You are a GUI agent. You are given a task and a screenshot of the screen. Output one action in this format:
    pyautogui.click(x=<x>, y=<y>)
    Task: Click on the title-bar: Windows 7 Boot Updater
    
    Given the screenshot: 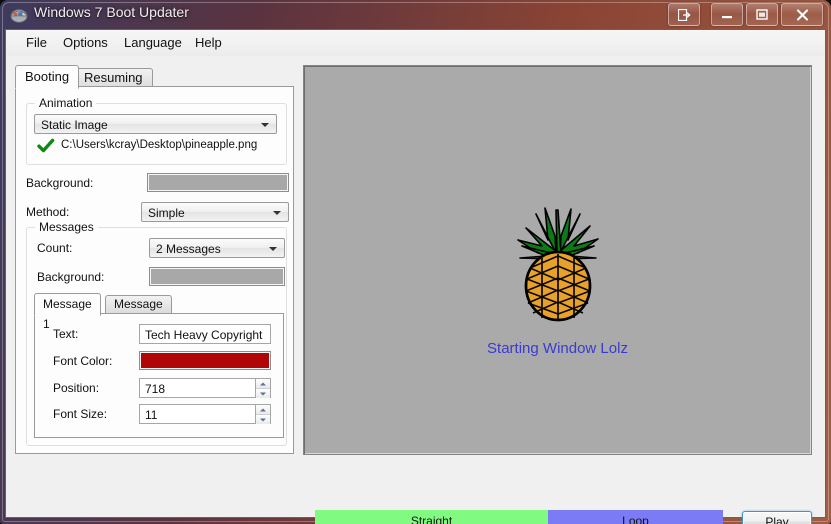 What is the action you would take?
    pyautogui.click(x=415, y=14)
    